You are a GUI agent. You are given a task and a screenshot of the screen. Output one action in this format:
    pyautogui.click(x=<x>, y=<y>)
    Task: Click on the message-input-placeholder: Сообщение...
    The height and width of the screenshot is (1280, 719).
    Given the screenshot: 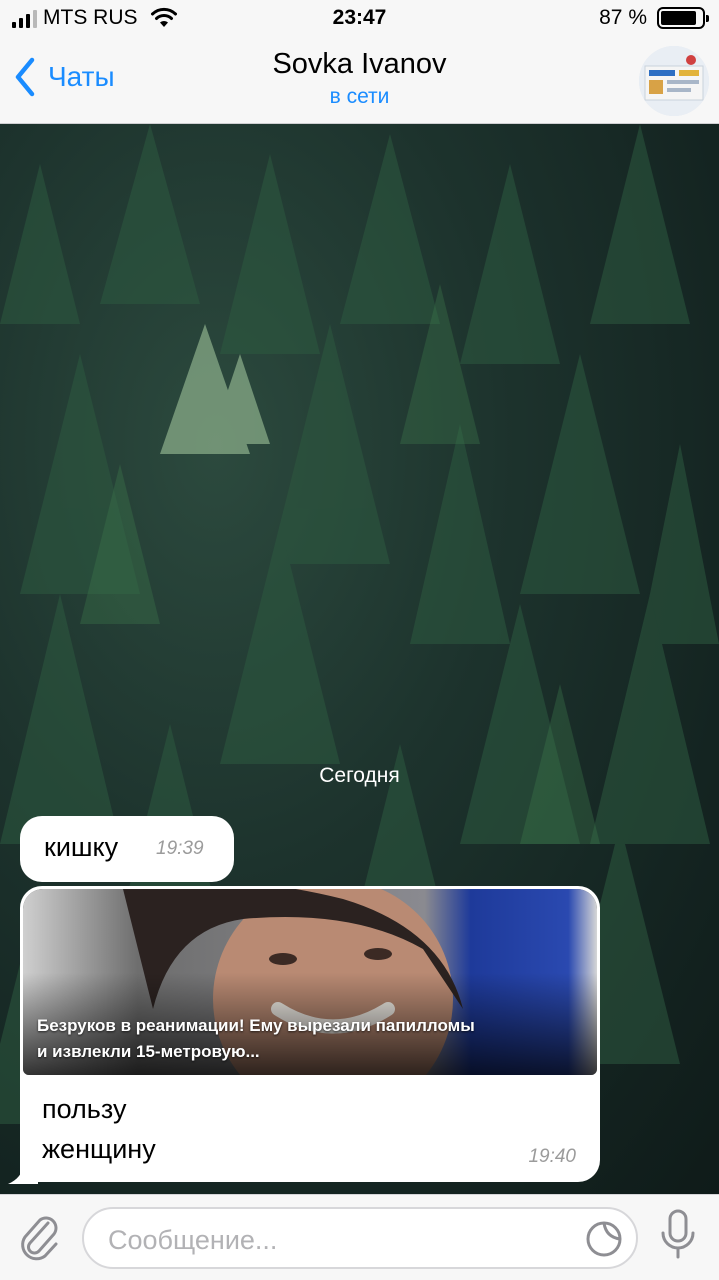 What is the action you would take?
    pyautogui.click(x=193, y=1240)
    